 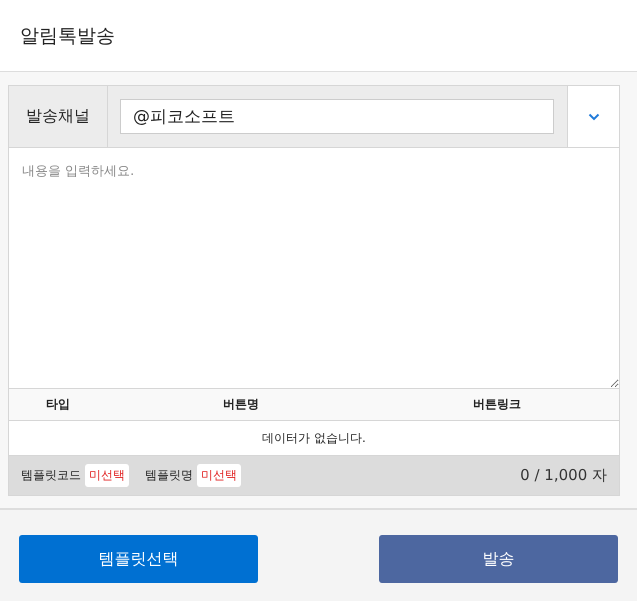 I want to click on status-label: 템플릿명, so click(x=169, y=475).